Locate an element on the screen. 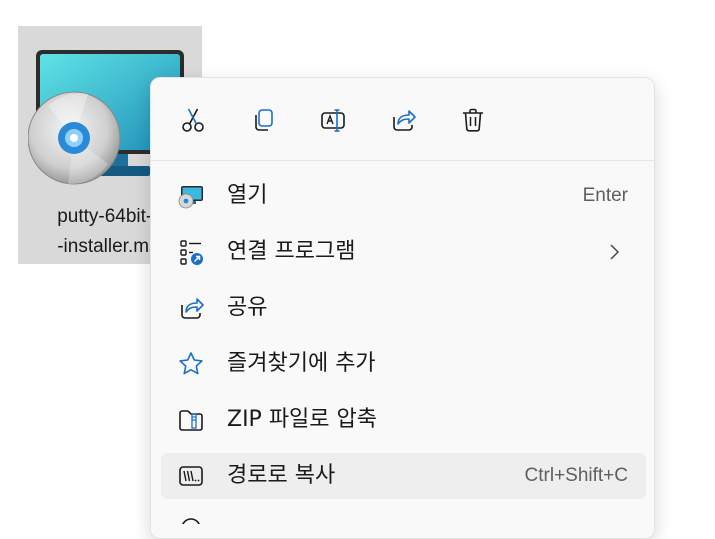 Image resolution: width=715 pixels, height=539 pixels. share-toolbar-button is located at coordinates (403, 120).